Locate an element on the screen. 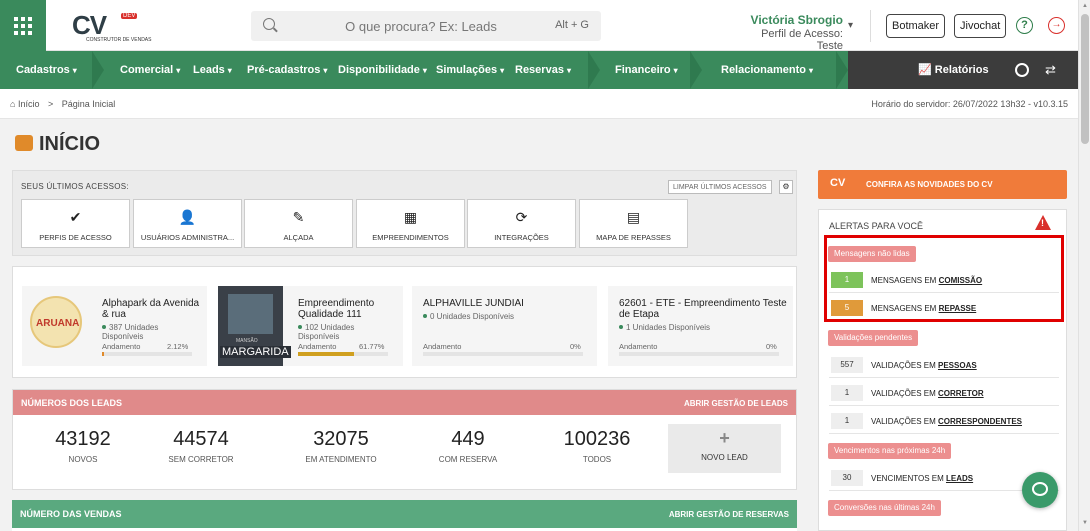  nav-separator is located at coordinates (696, 70).